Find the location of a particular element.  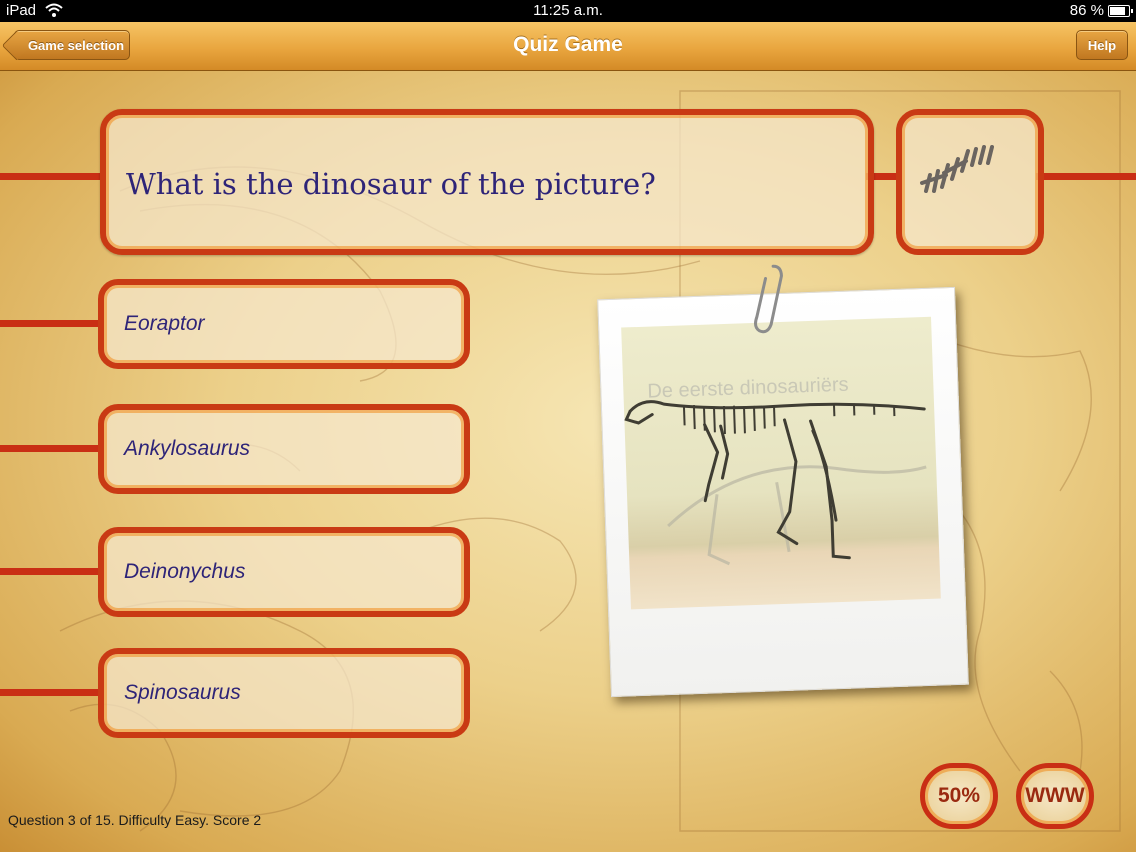

navigation-bar: Game selection Quiz Game Help is located at coordinates (568, 46).